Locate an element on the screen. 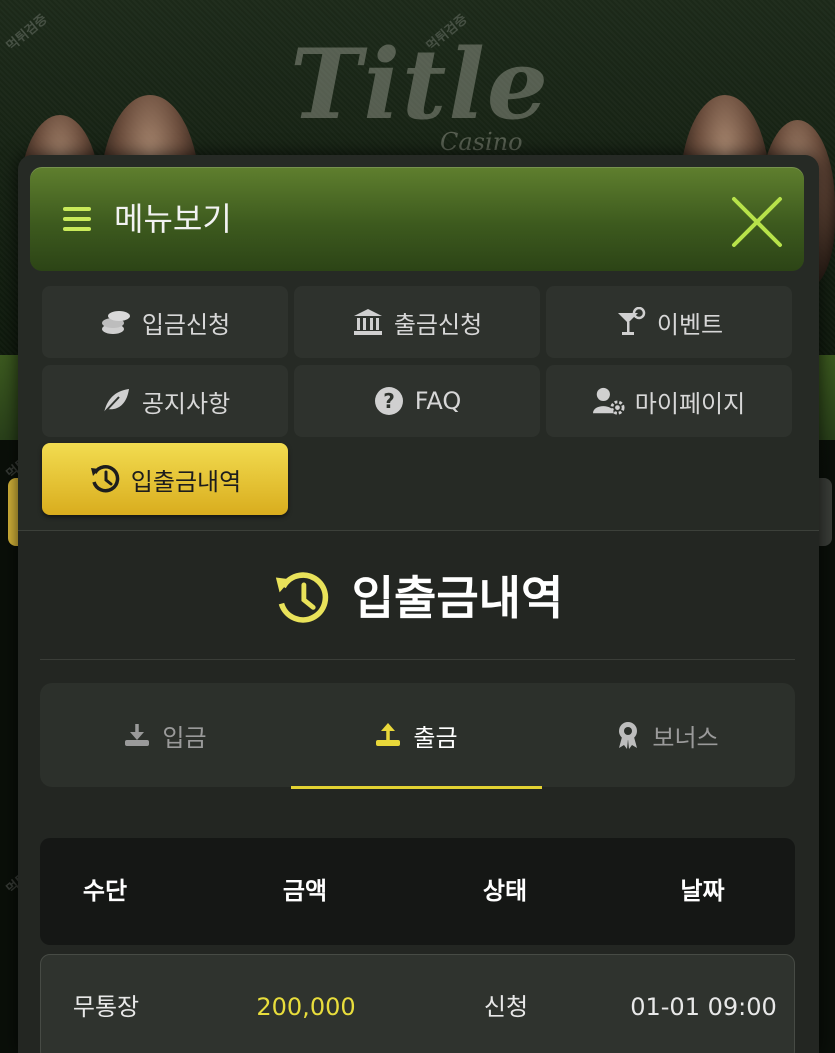  question-icon: ? is located at coordinates (389, 401).